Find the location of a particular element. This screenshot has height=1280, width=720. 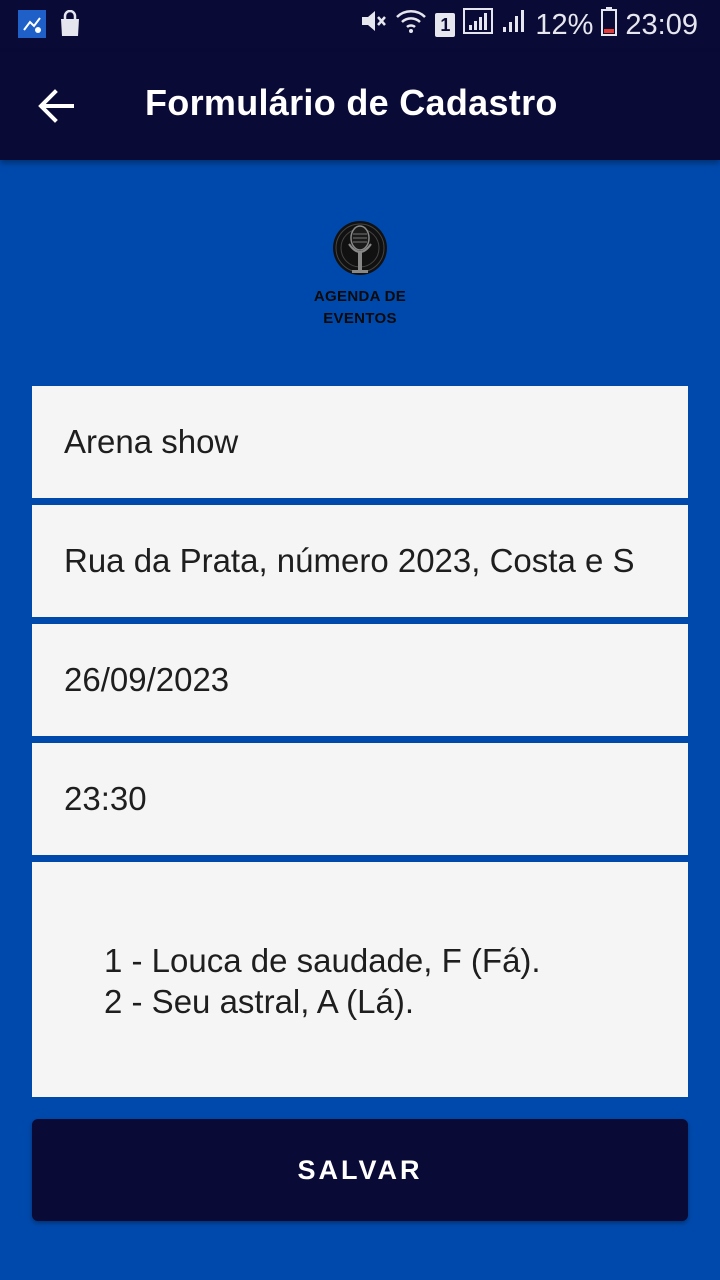

logo-text: AGENDA DE EVENTOS is located at coordinates (360, 308).